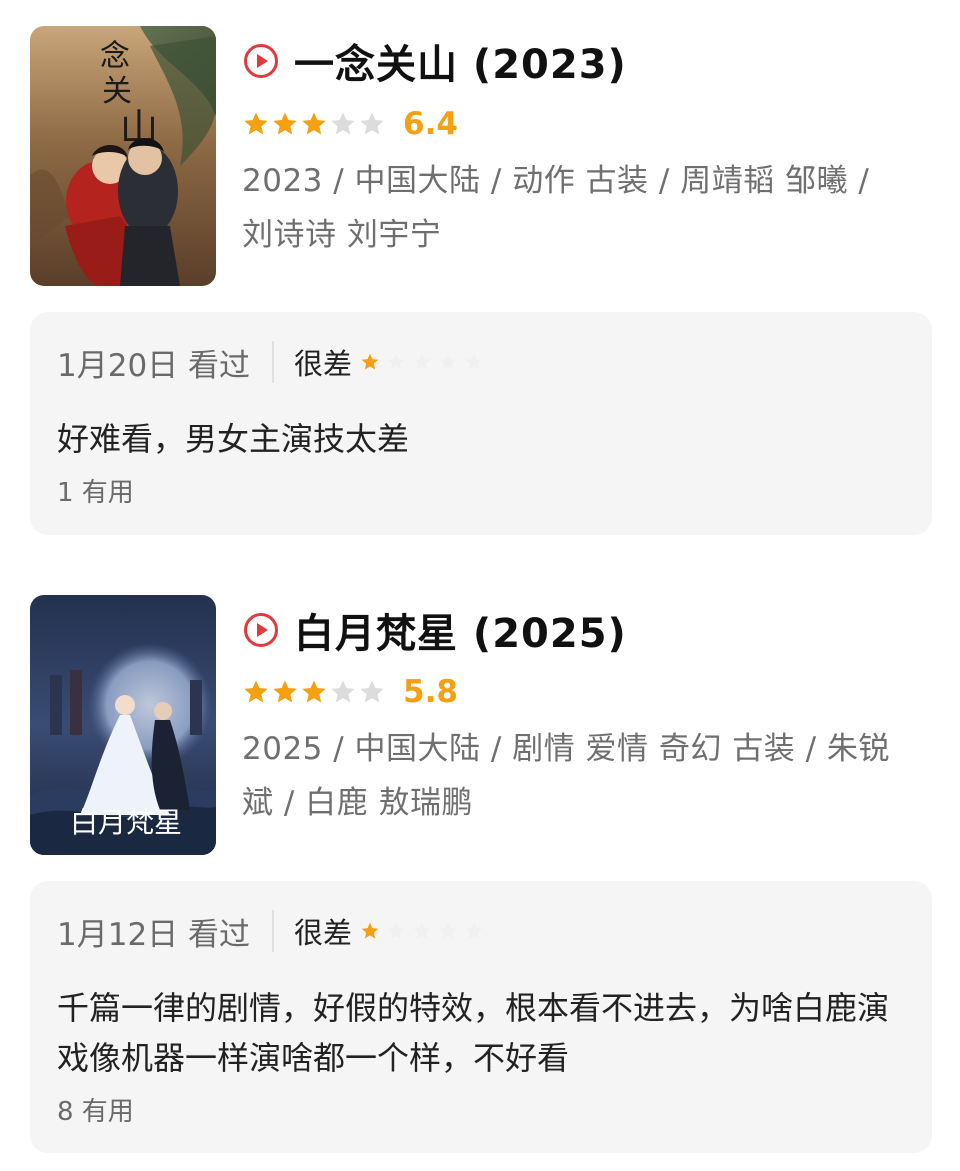 The image size is (960, 1171). I want to click on movie-meta: 2023 / 中国大陆 / 动作 古装 / 周靖韬 邹曦 / 刘诗诗 刘宇宁, so click(556, 208).